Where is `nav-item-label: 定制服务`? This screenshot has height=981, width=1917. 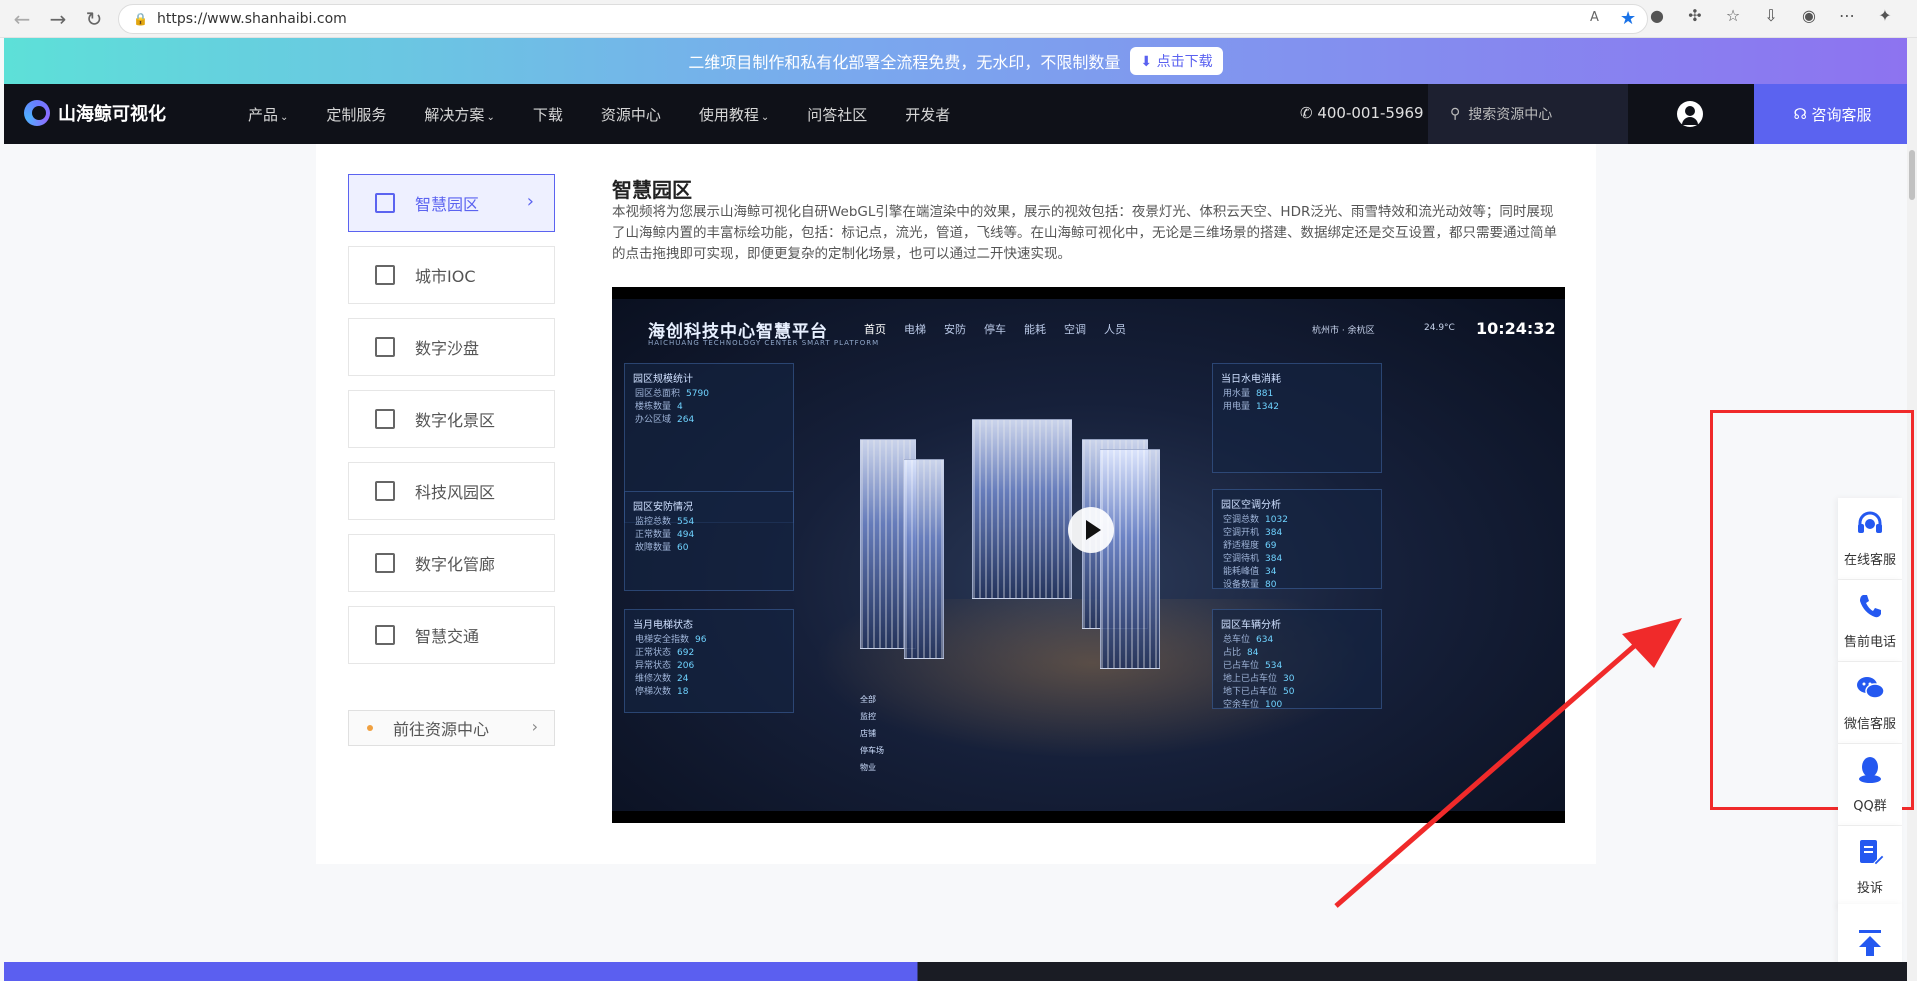
nav-item-label: 定制服务 is located at coordinates (356, 114).